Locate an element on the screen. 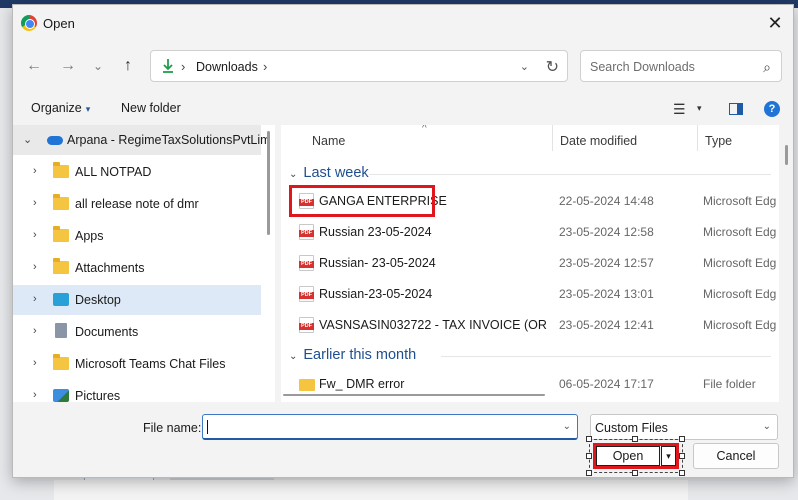  file-type: File folder is located at coordinates (729, 384).